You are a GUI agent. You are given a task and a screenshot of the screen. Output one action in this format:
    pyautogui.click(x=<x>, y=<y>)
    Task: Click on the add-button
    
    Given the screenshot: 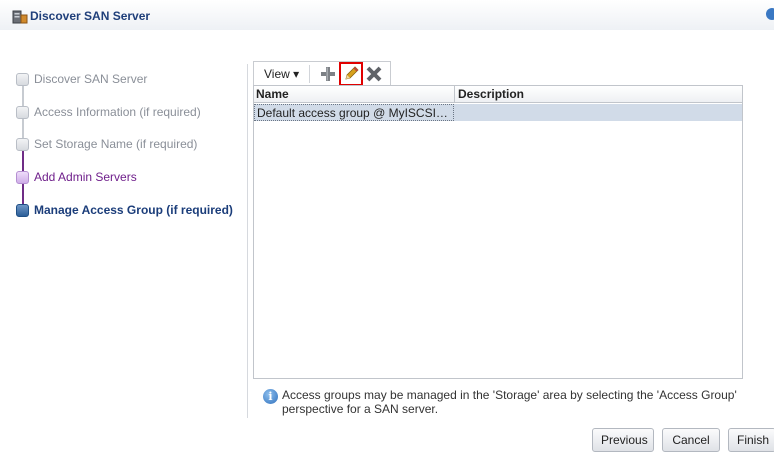 What is the action you would take?
    pyautogui.click(x=328, y=74)
    